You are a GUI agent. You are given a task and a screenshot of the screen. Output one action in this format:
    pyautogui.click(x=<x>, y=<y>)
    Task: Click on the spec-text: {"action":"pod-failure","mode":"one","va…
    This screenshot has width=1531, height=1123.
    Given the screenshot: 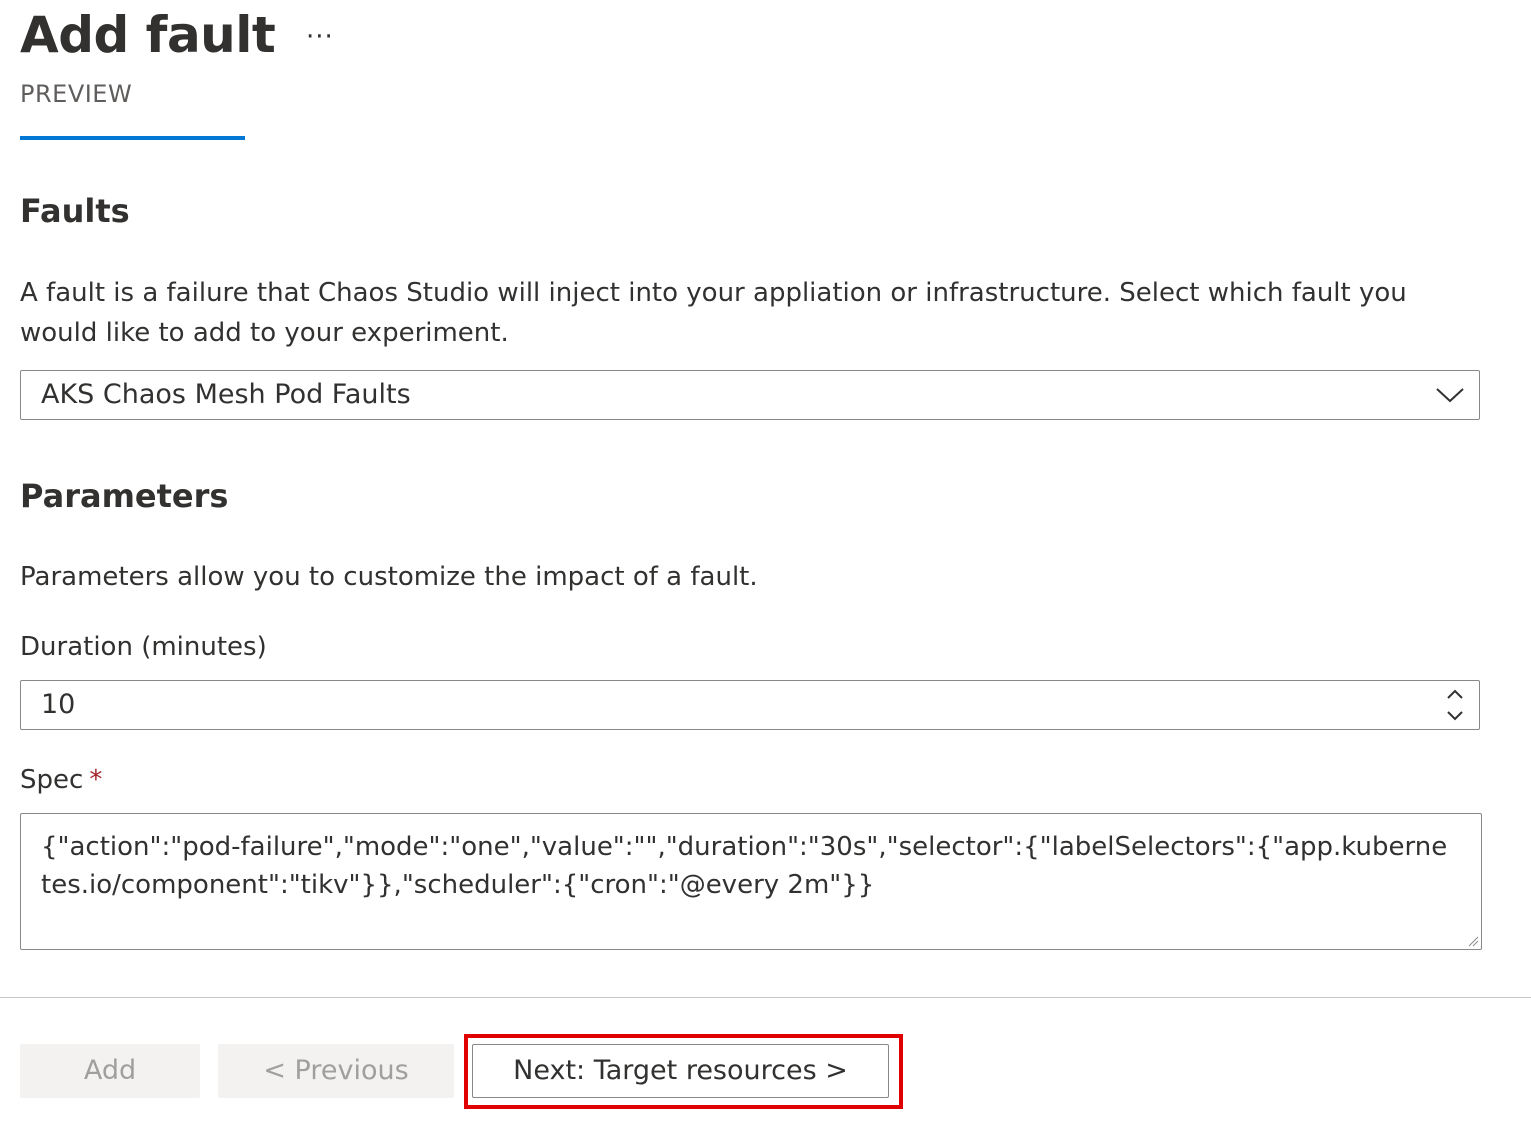 What is the action you would take?
    pyautogui.click(x=744, y=866)
    